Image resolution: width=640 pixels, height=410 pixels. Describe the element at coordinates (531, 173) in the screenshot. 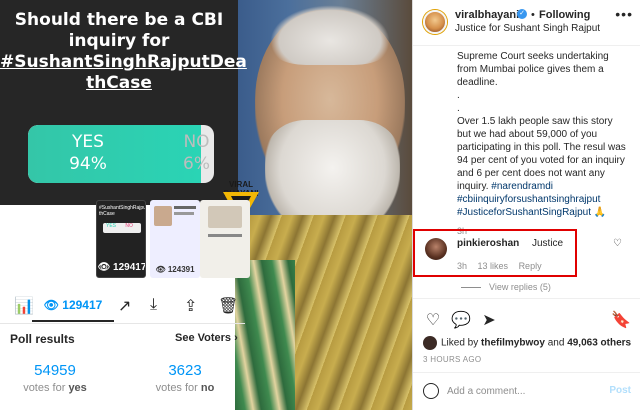

I see `caption-line: and 6 per cent does not want any` at that location.